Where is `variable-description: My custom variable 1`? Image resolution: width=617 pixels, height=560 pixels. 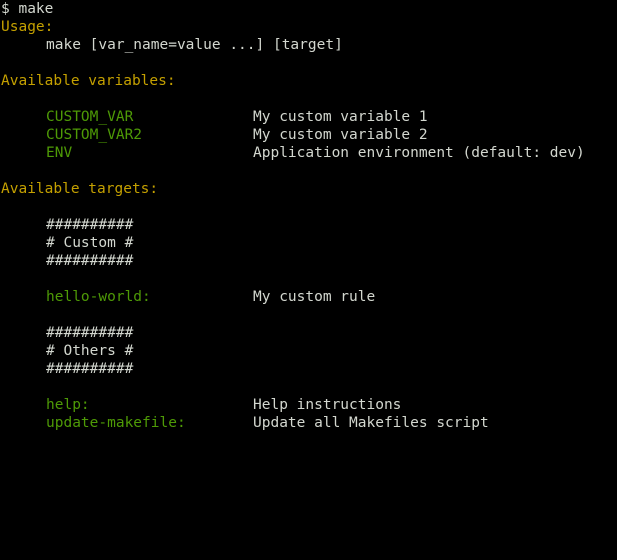 variable-description: My custom variable 1 is located at coordinates (340, 117).